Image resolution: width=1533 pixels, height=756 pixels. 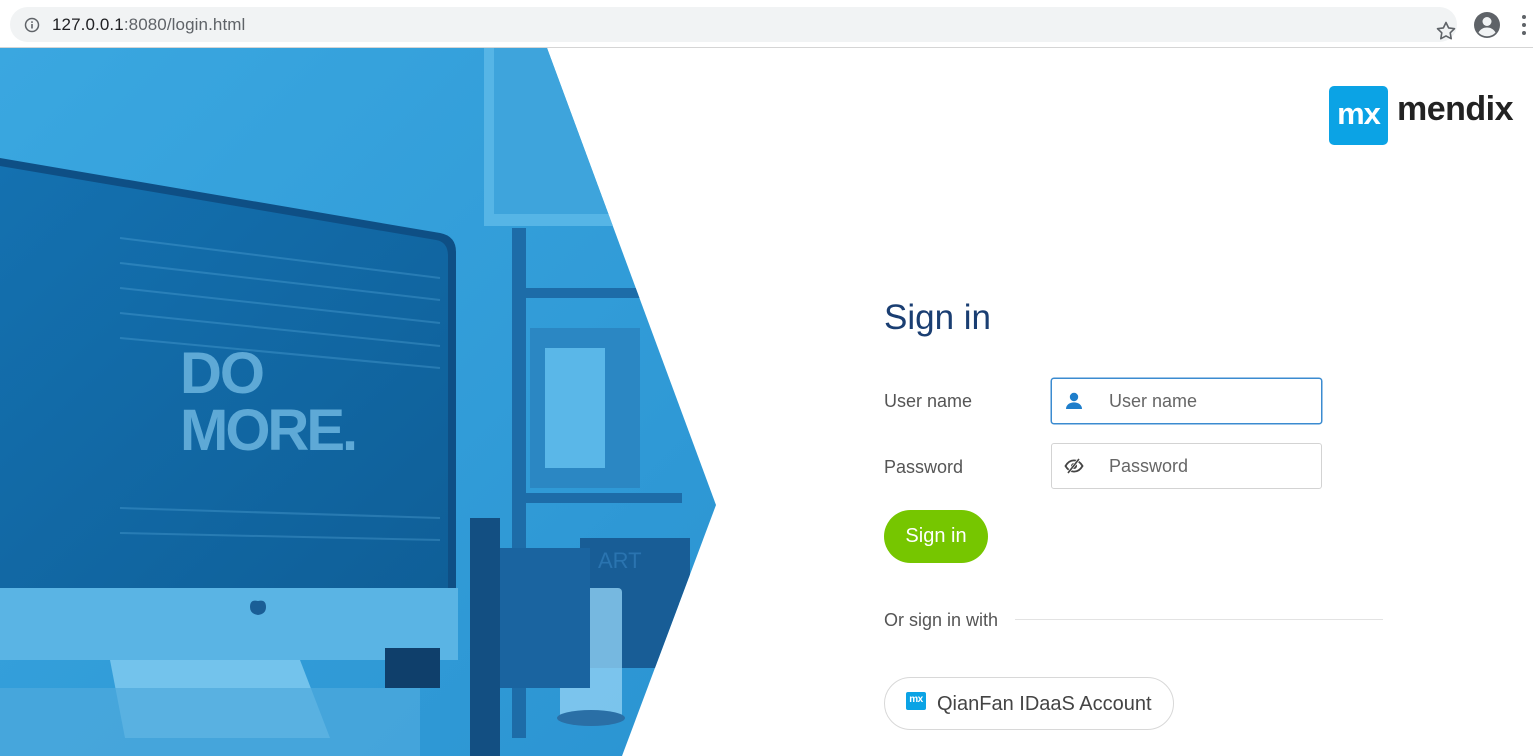 I want to click on url-path: /login.html, so click(x=206, y=24).